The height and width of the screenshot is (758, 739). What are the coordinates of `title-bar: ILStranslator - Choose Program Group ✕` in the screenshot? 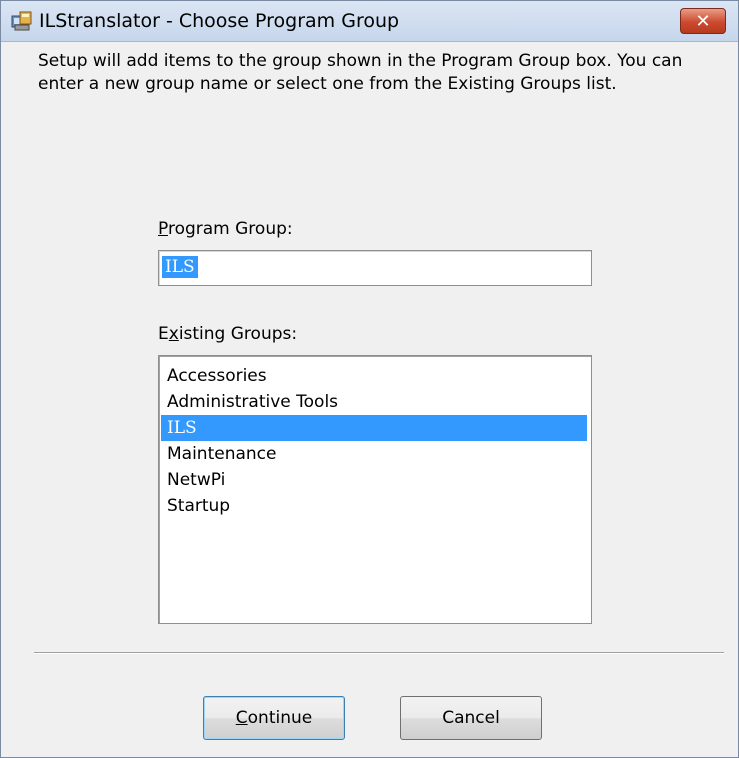 It's located at (369, 21).